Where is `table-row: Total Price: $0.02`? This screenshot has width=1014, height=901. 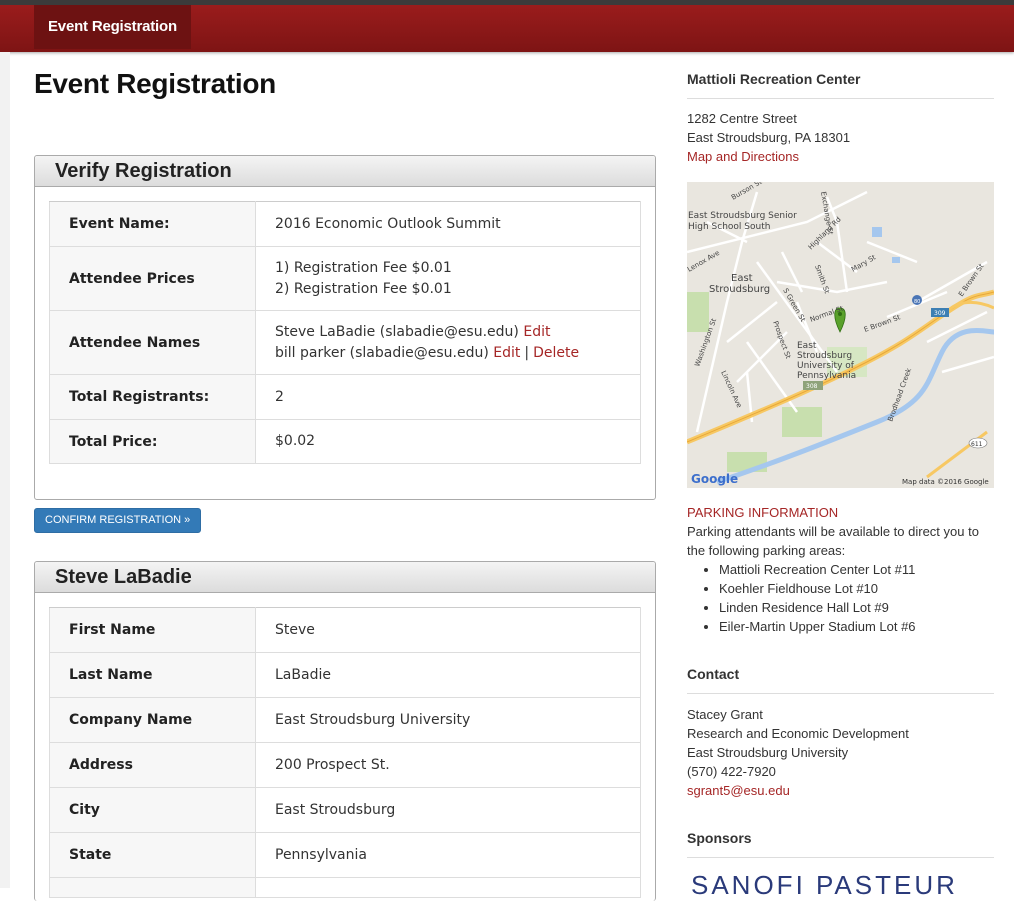 table-row: Total Price: $0.02 is located at coordinates (345, 441).